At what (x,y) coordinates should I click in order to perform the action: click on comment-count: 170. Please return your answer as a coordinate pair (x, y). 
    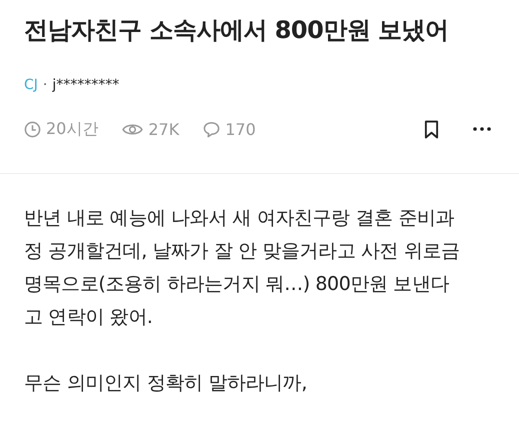
    Looking at the image, I should click on (240, 129).